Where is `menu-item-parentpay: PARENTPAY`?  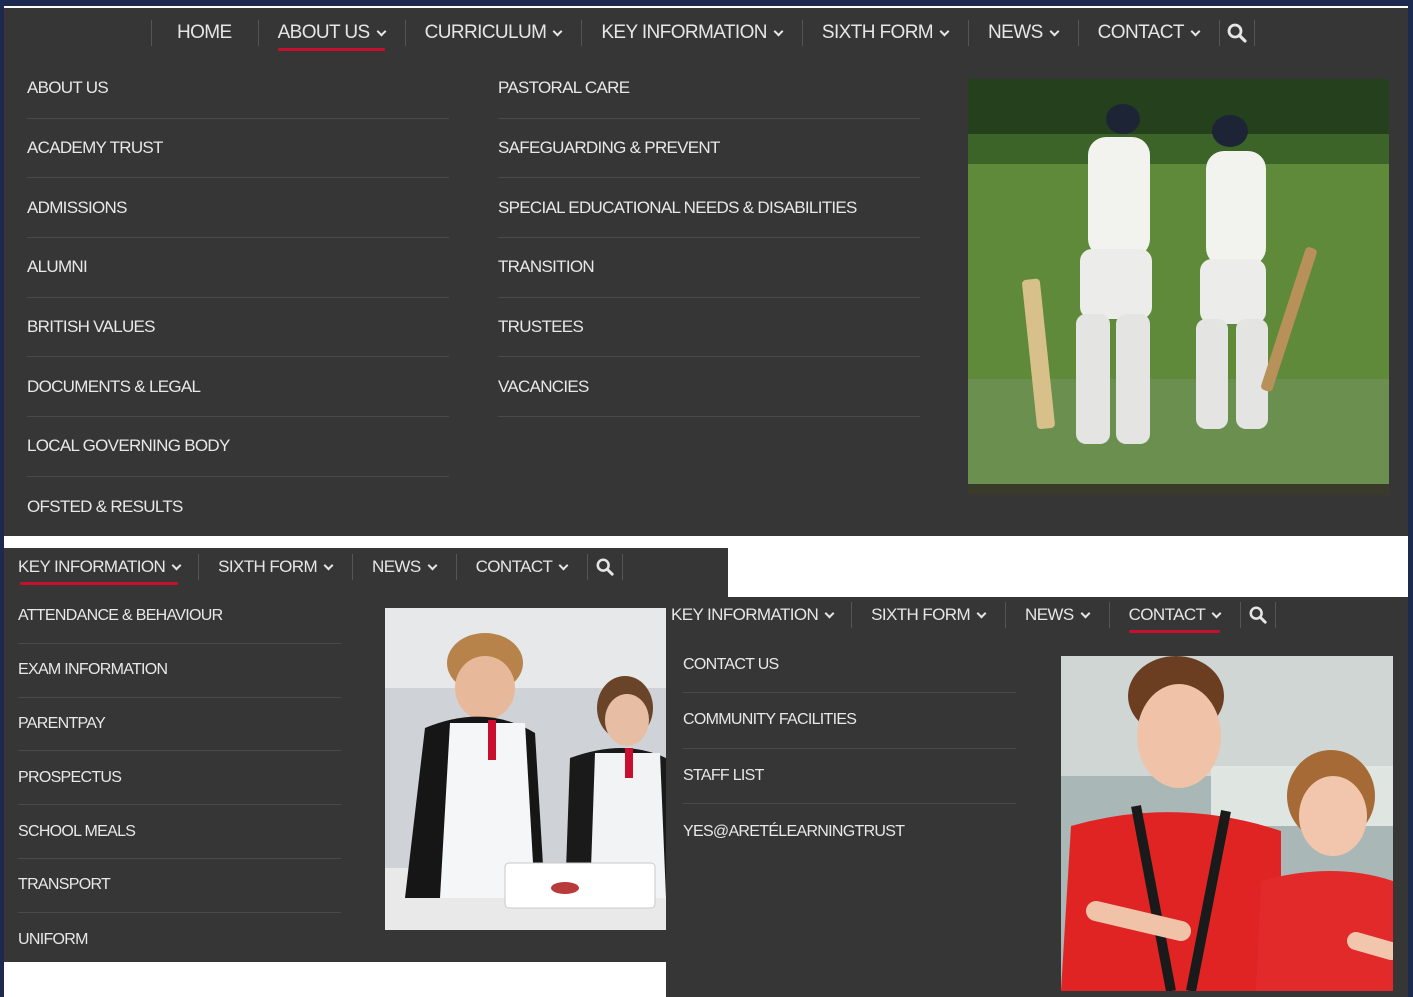
menu-item-parentpay: PARENTPAY is located at coordinates (179, 725).